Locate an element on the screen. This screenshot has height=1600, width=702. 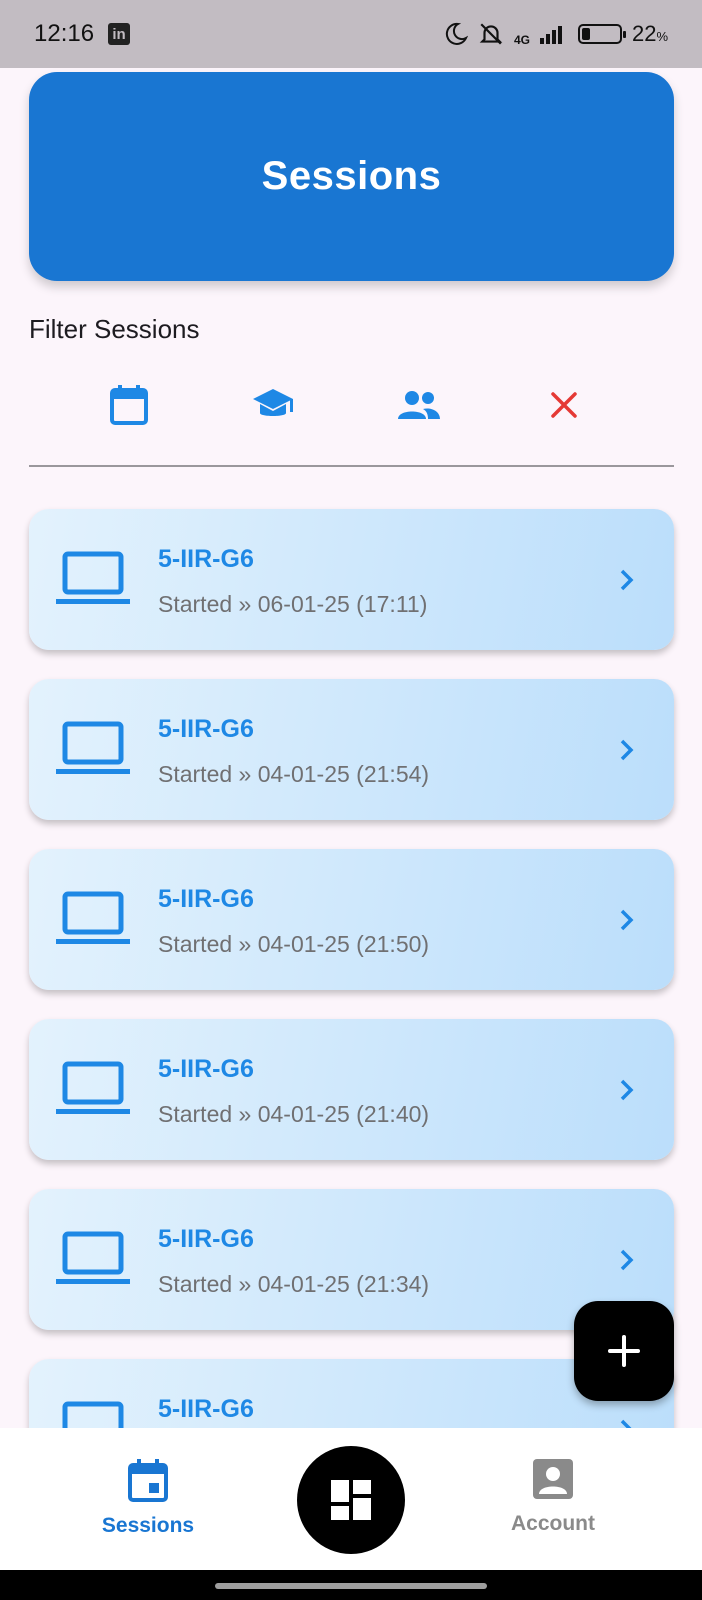
status-left: 12:16 in is located at coordinates (82, 34).